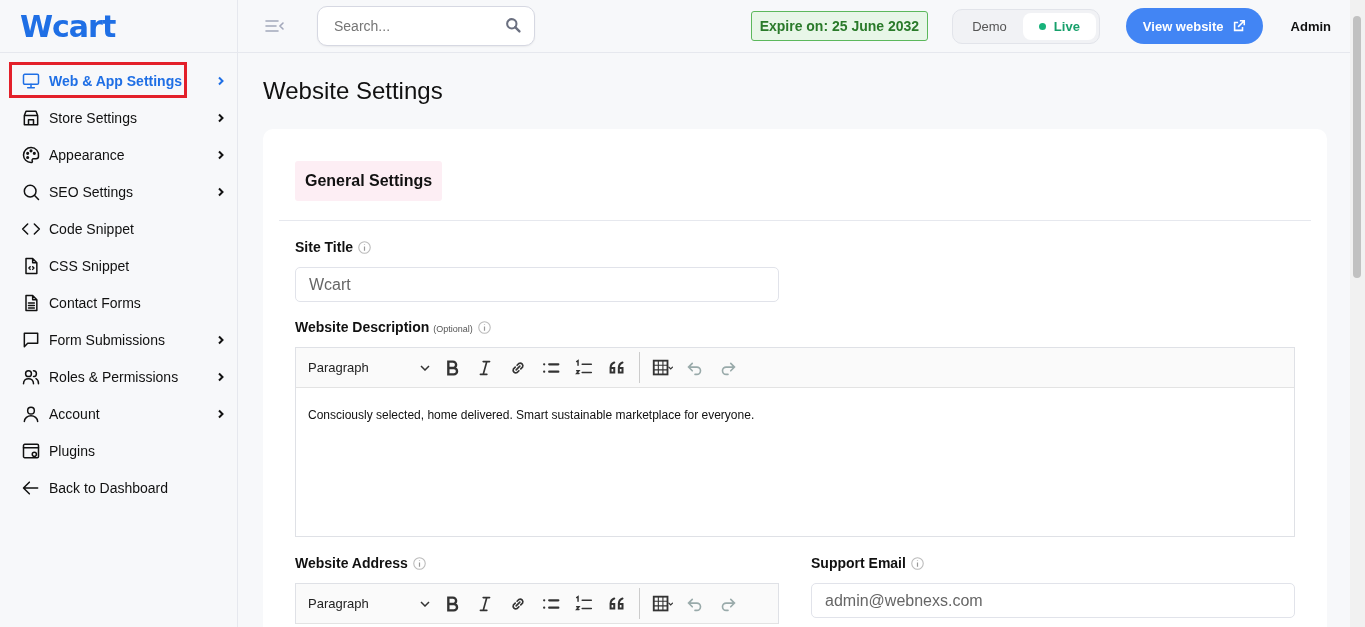 This screenshot has width=1365, height=627. What do you see at coordinates (118, 191) in the screenshot?
I see `sidebar-item: SEO Settings` at bounding box center [118, 191].